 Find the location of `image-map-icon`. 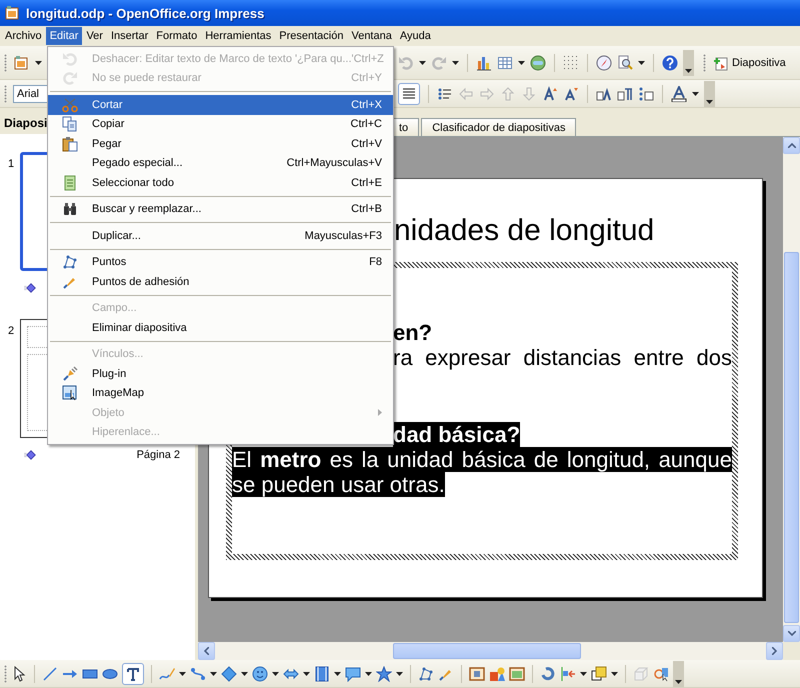

image-map-icon is located at coordinates (70, 393).